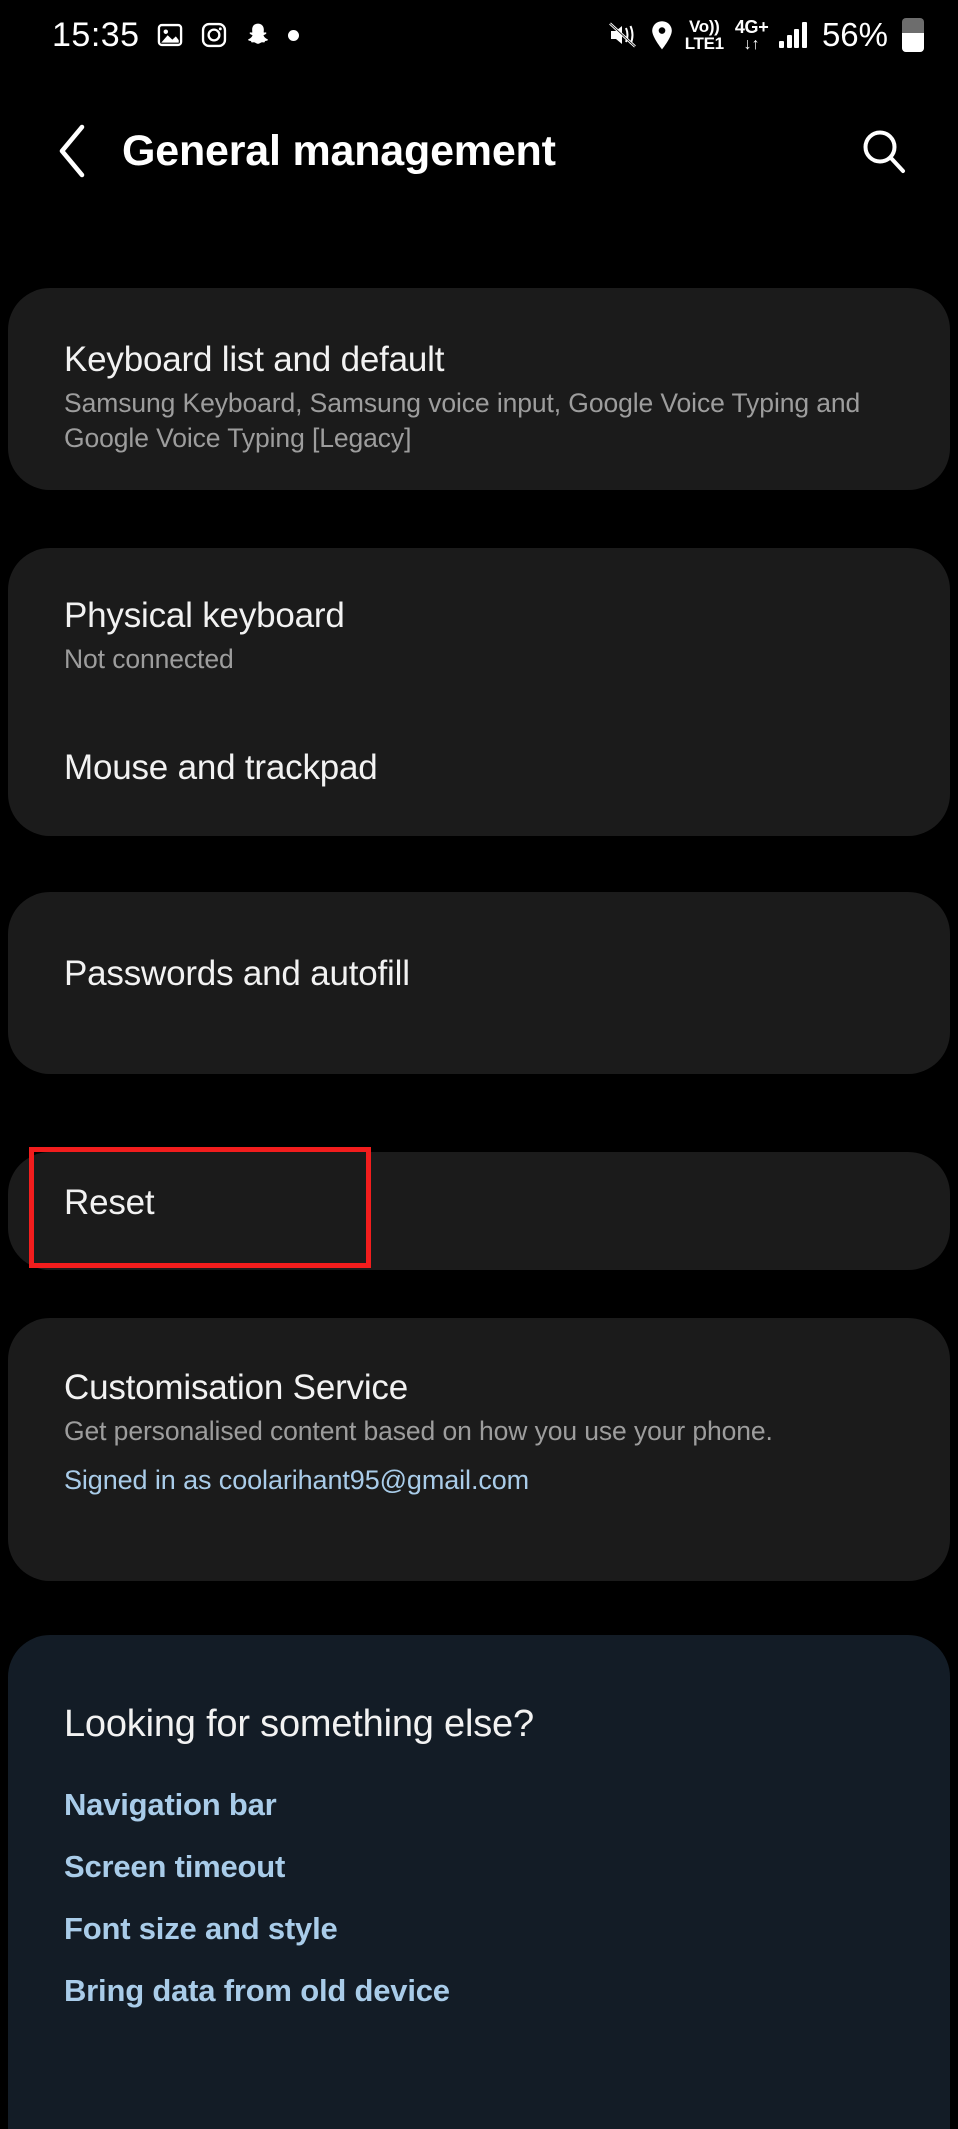  Describe the element at coordinates (479, 974) in the screenshot. I see `passwords-row: Passwords and autofill` at that location.